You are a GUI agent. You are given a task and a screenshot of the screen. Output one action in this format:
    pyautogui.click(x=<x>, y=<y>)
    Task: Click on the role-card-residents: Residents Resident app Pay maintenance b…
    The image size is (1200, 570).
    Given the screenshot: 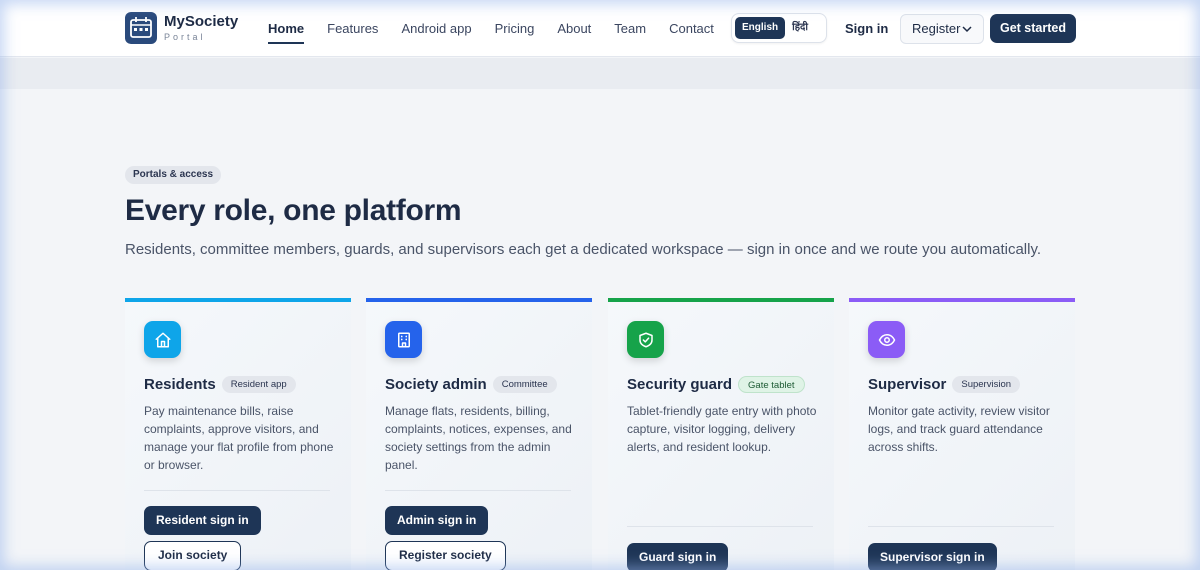 What is the action you would take?
    pyautogui.click(x=238, y=434)
    